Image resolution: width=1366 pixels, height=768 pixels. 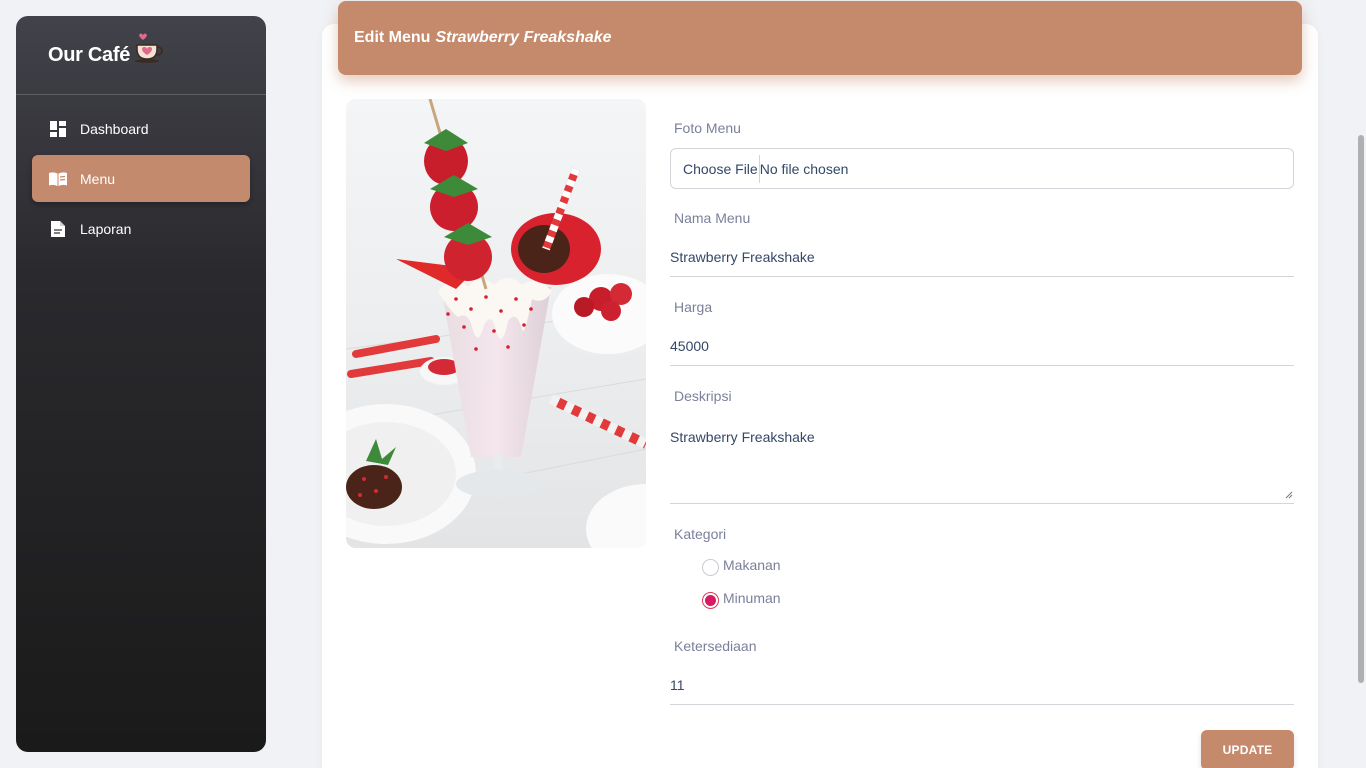 What do you see at coordinates (58, 229) in the screenshot?
I see `report-icon` at bounding box center [58, 229].